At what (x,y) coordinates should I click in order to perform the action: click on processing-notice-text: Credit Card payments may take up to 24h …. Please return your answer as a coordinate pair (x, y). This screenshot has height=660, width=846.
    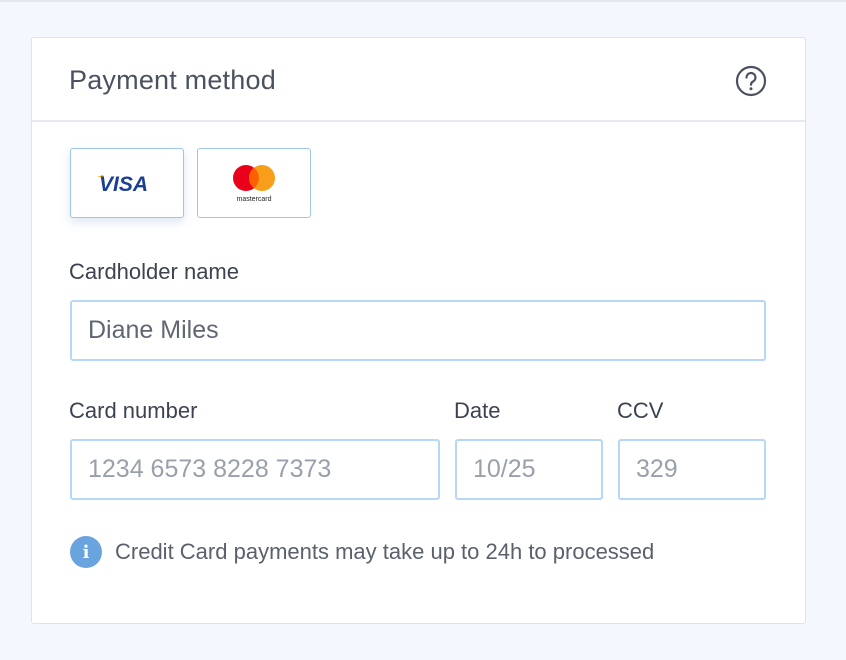
    Looking at the image, I should click on (385, 551).